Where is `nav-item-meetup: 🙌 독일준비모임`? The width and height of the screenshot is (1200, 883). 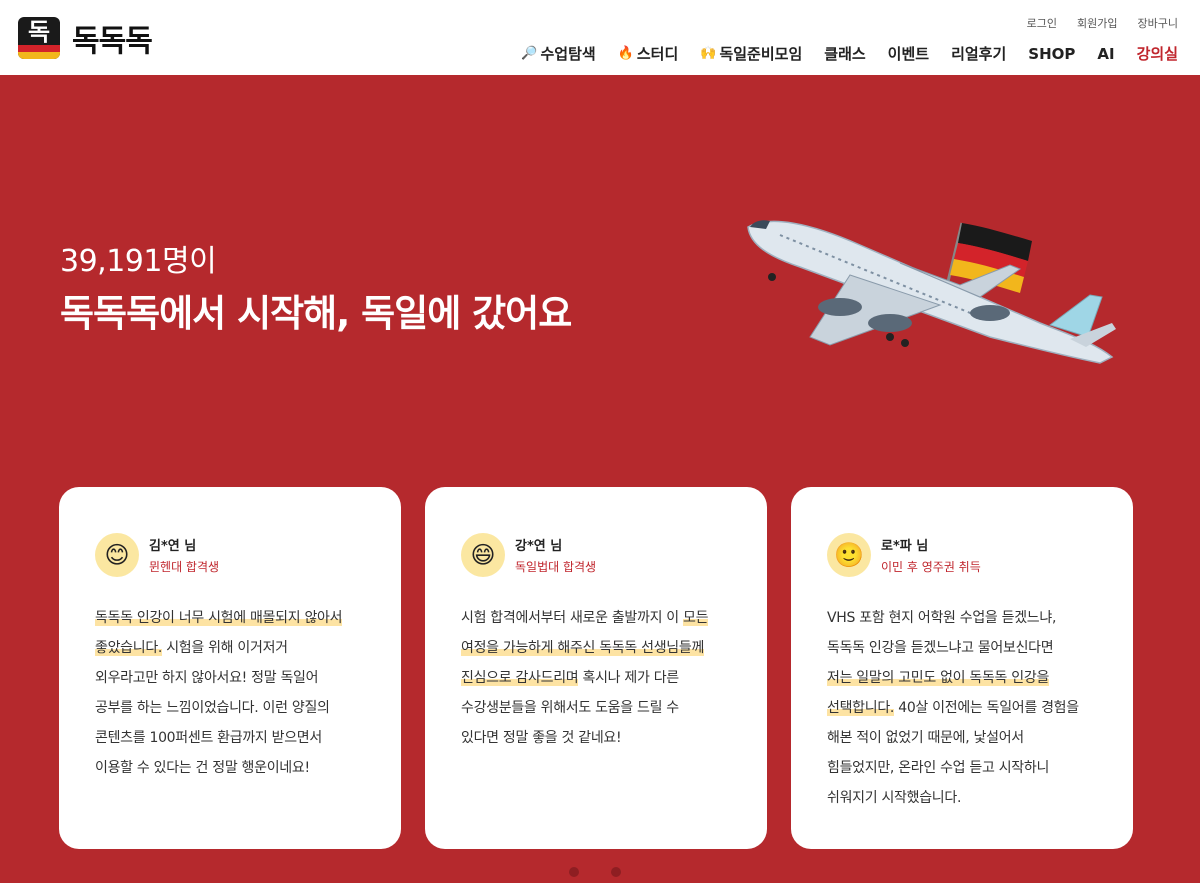
nav-item-meetup: 🙌 독일준비모임 is located at coordinates (751, 53).